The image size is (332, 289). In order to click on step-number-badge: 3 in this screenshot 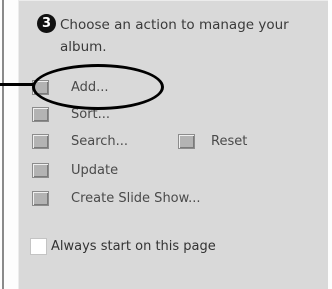, I will do `click(46, 23)`.